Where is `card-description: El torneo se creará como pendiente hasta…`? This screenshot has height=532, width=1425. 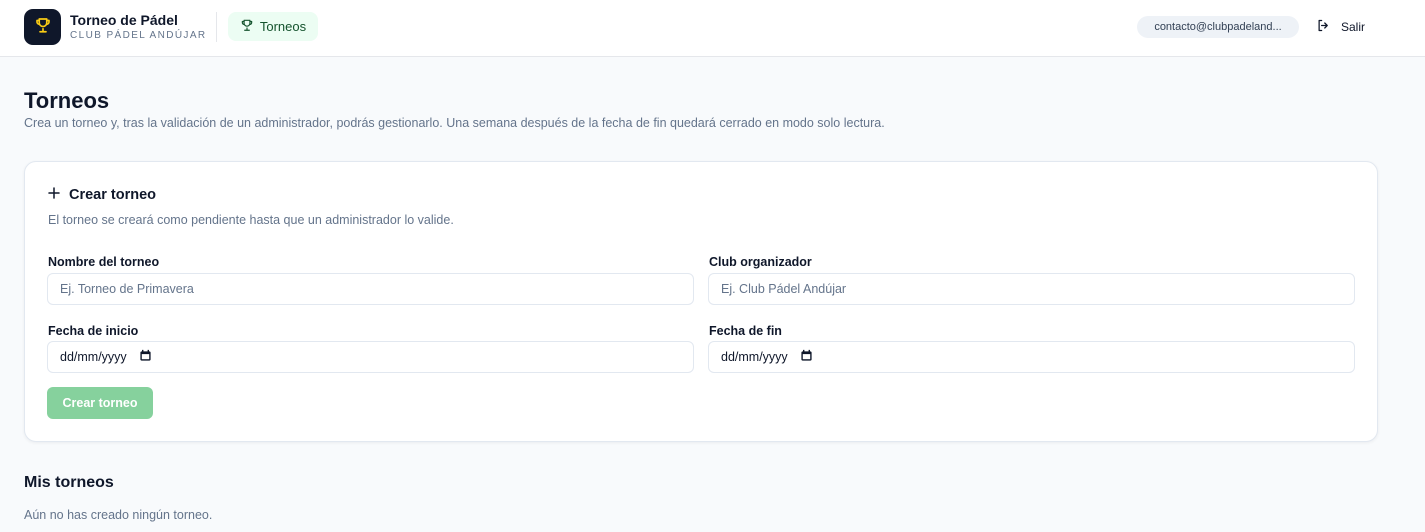
card-description: El torneo se creará como pendiente hasta… is located at coordinates (251, 220).